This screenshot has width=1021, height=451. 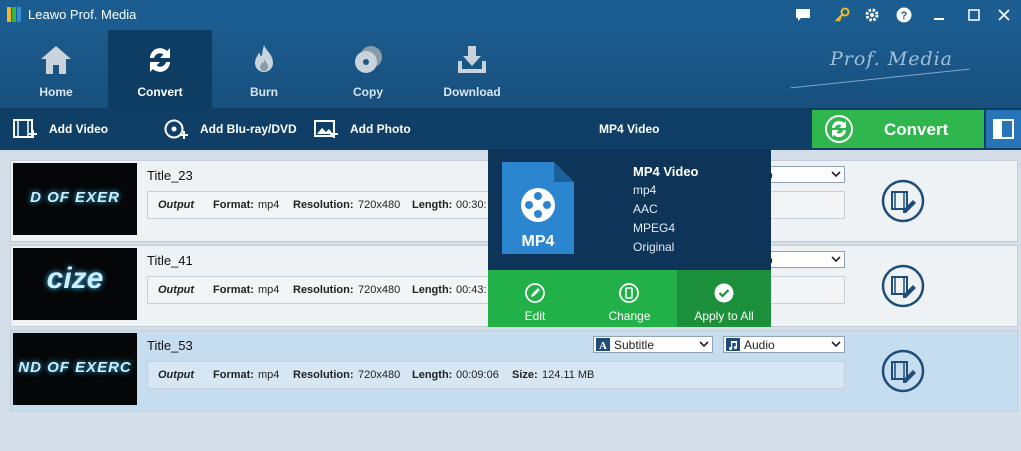 I want to click on output-format-selector: MP4 Video, so click(x=629, y=129).